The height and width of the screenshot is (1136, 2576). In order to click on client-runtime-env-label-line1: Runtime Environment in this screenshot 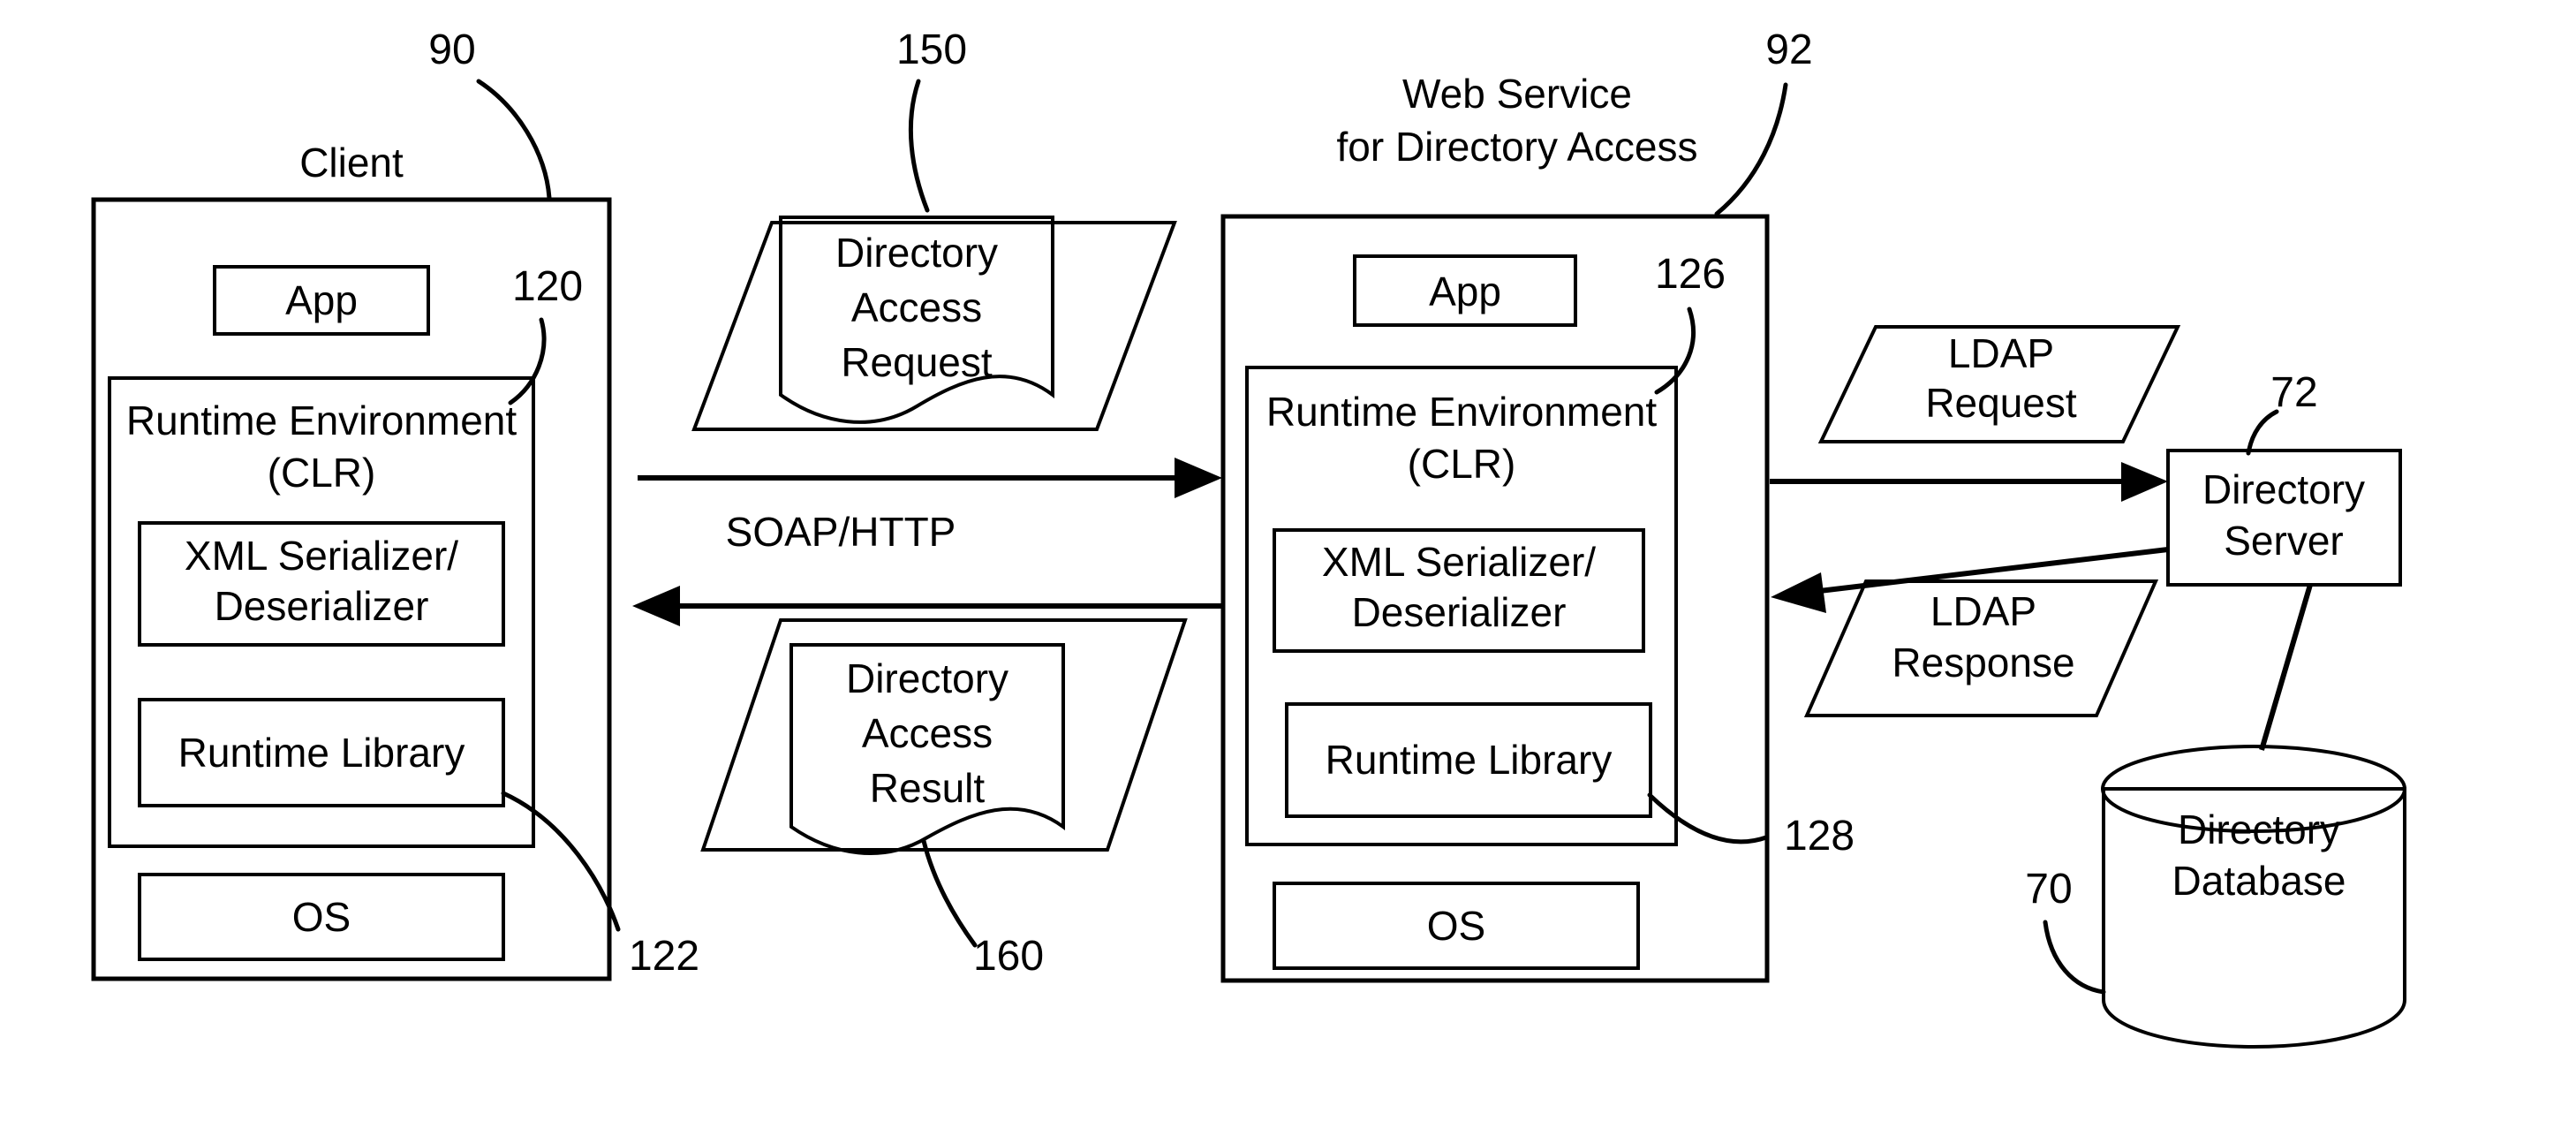, I will do `click(321, 420)`.